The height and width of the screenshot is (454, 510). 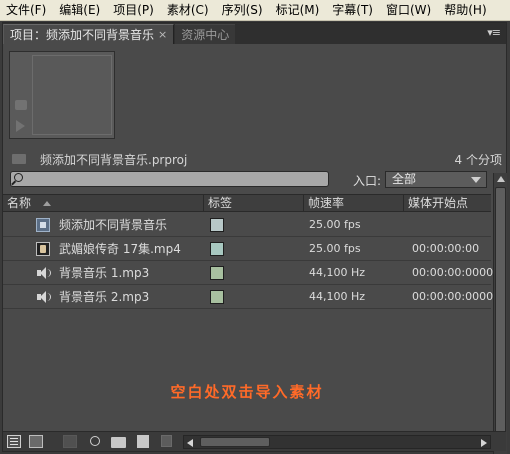 I want to click on search-icon, so click(x=18, y=177).